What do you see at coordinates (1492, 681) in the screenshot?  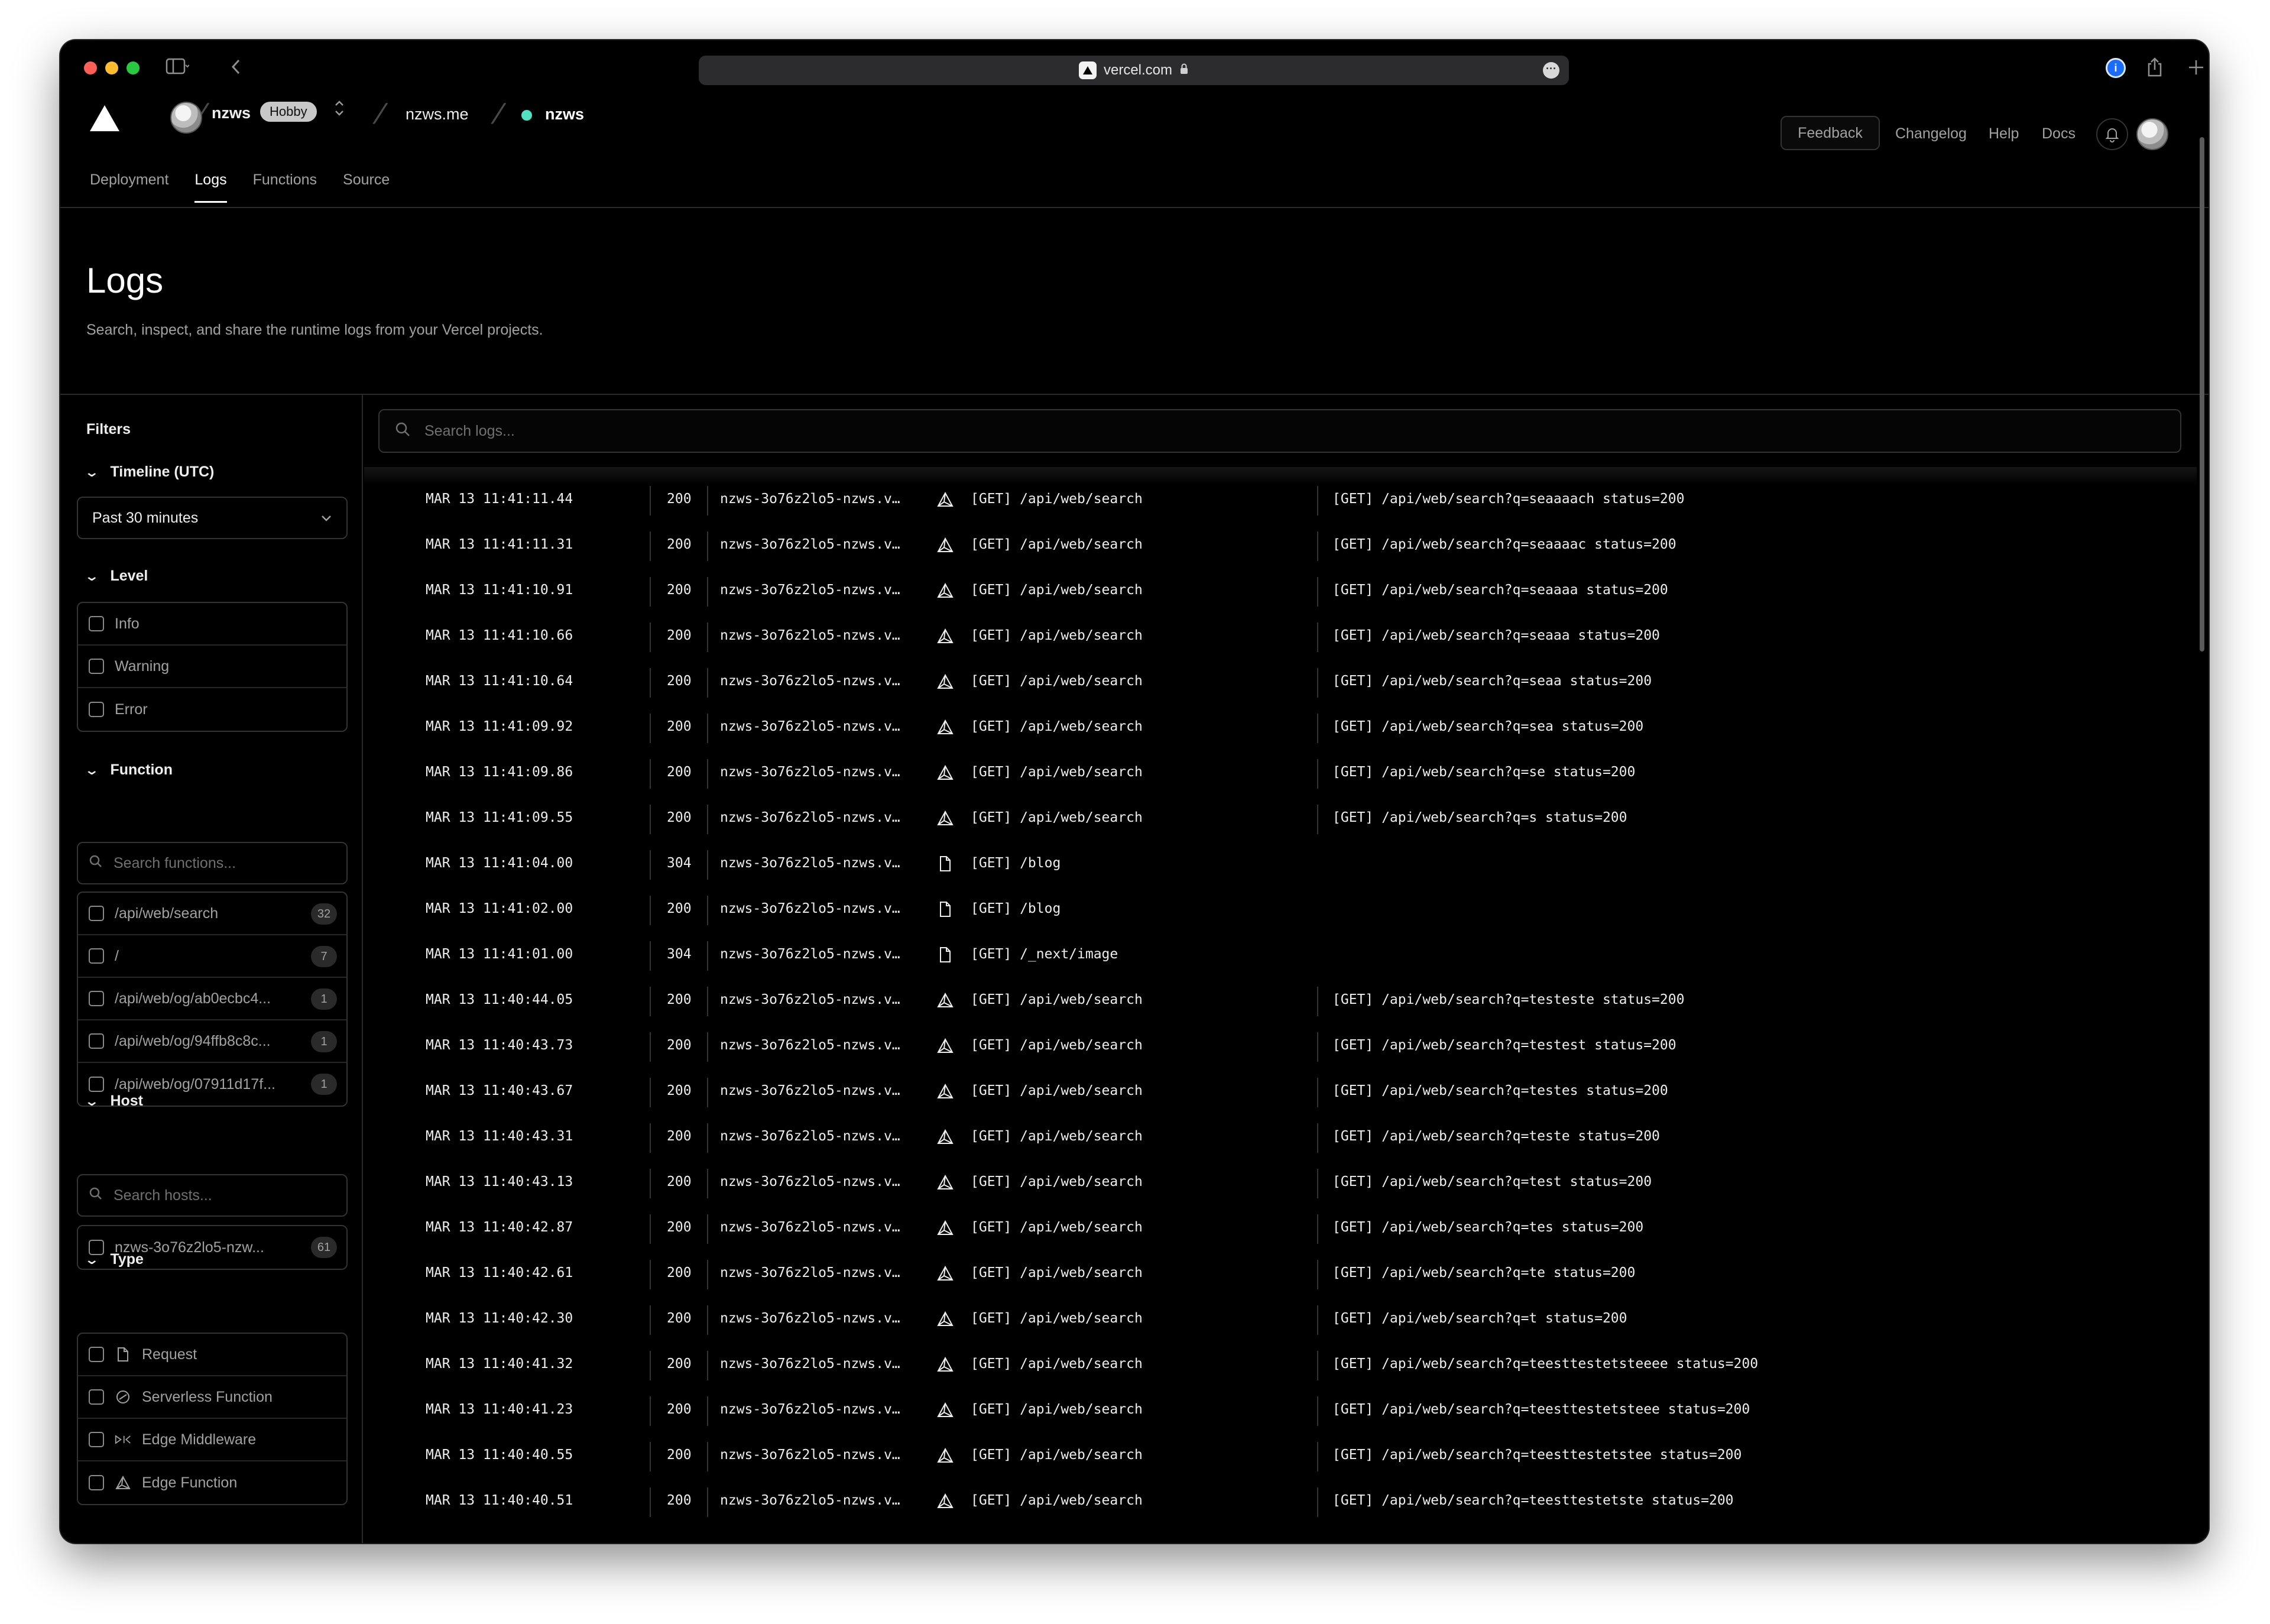 I see `log-message: [GET] /api/web/search?q=seaa status=200` at bounding box center [1492, 681].